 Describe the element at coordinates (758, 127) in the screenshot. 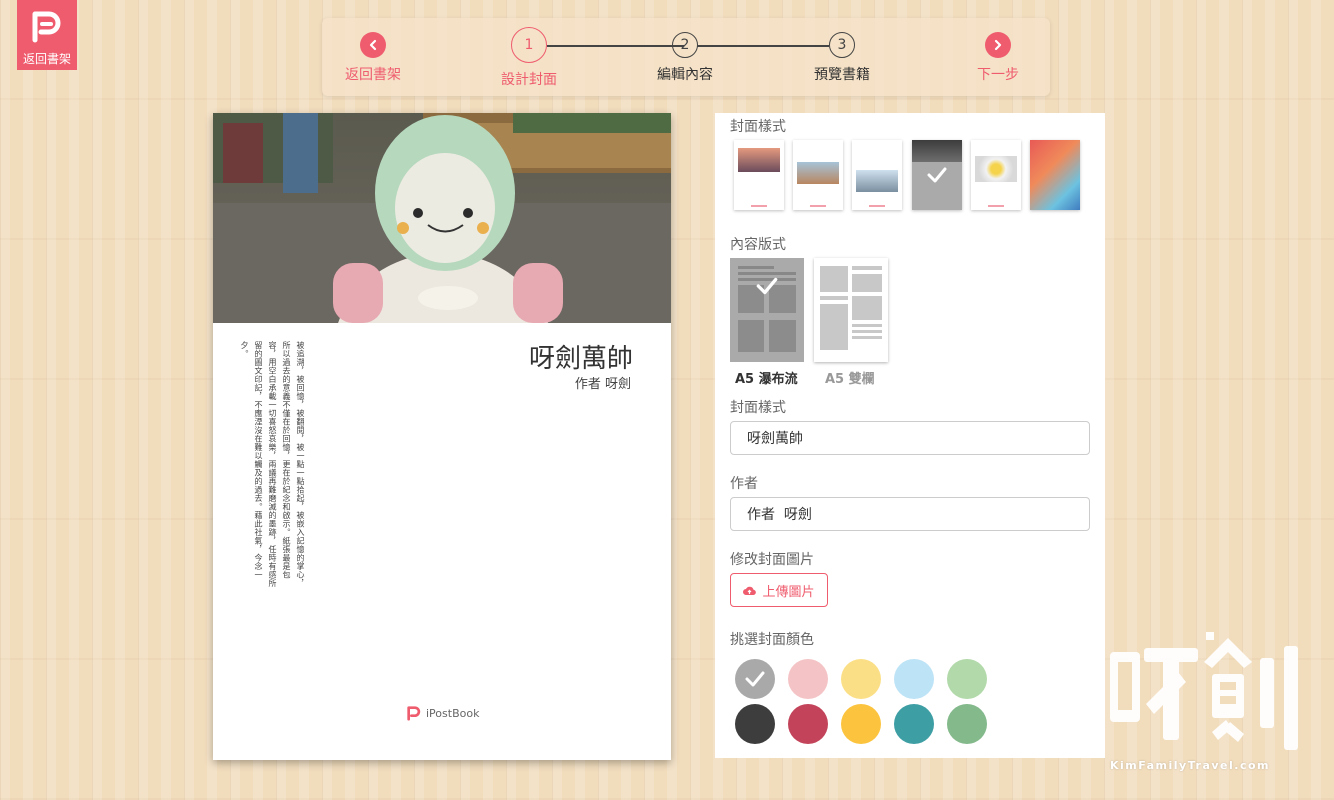

I see `cover-style-label: 封面樣式` at that location.